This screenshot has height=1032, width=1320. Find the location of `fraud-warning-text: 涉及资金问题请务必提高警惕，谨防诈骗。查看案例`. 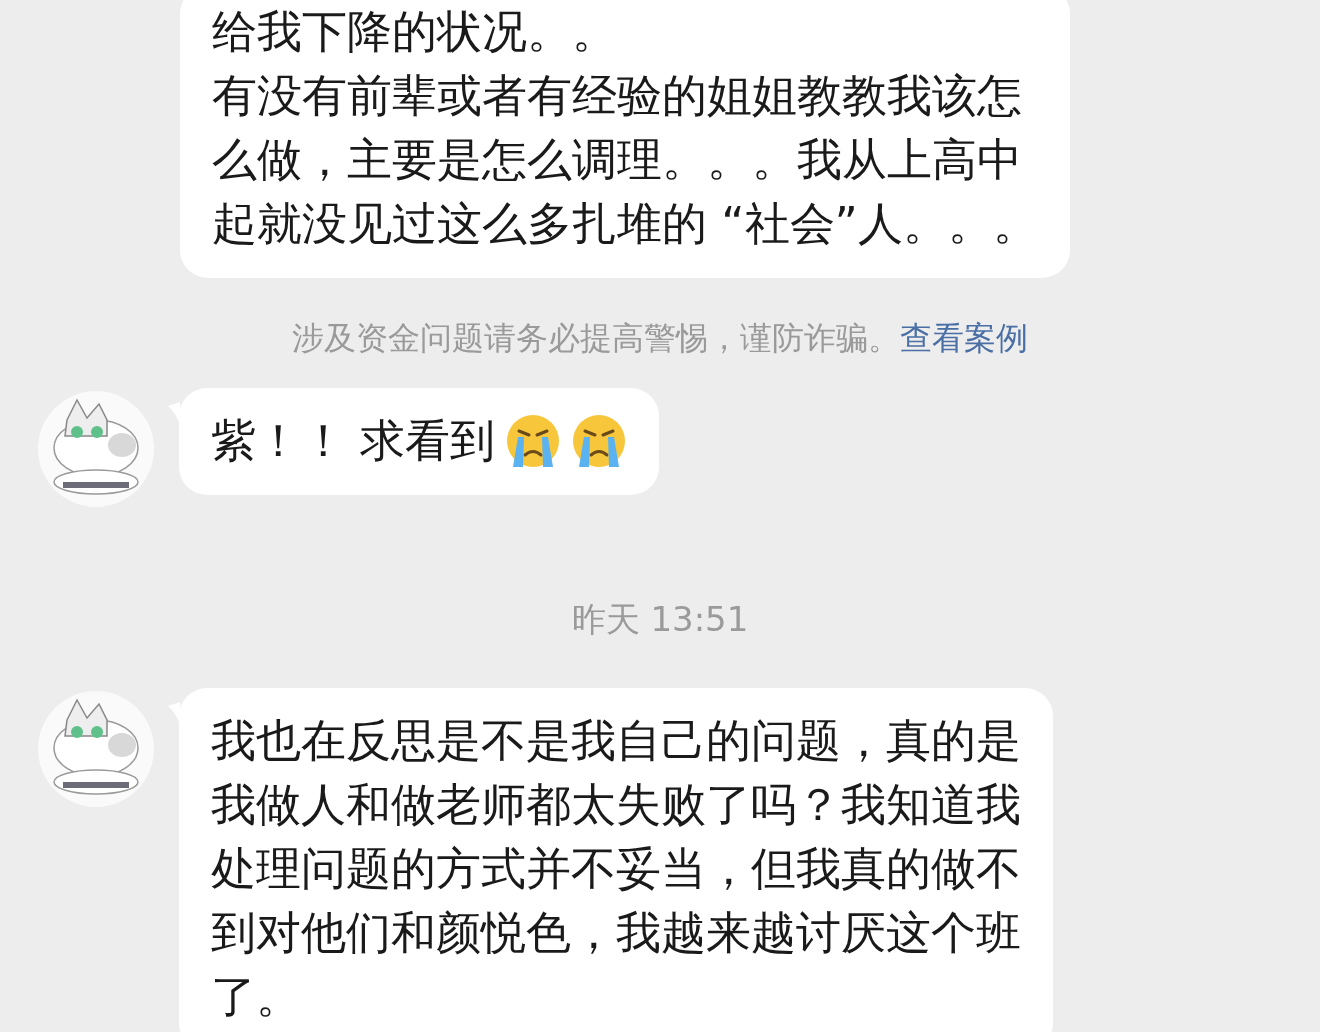

fraud-warning-text: 涉及资金问题请务必提高警惕，谨防诈骗。查看案例 is located at coordinates (660, 338).